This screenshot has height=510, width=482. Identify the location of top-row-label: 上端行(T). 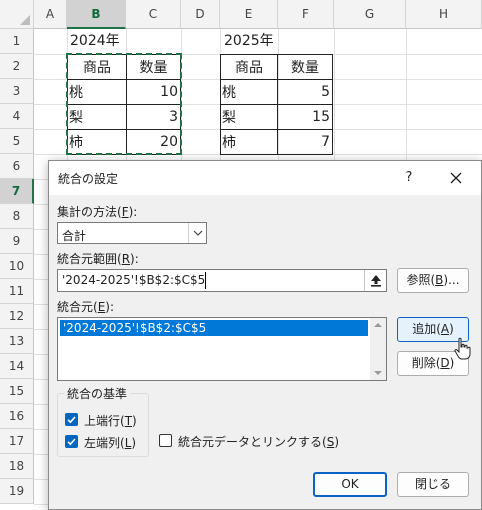
(110, 421).